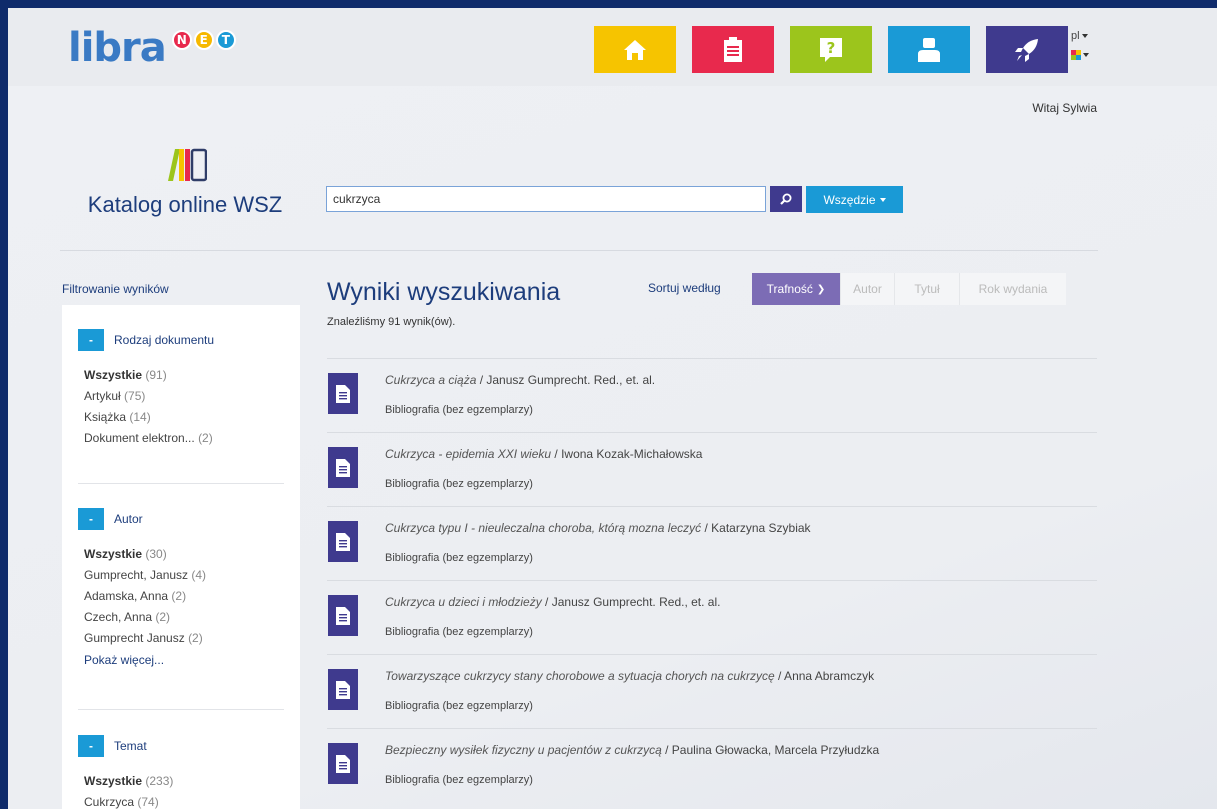 The image size is (1217, 809). I want to click on filter-section-header: - Temat, so click(181, 746).